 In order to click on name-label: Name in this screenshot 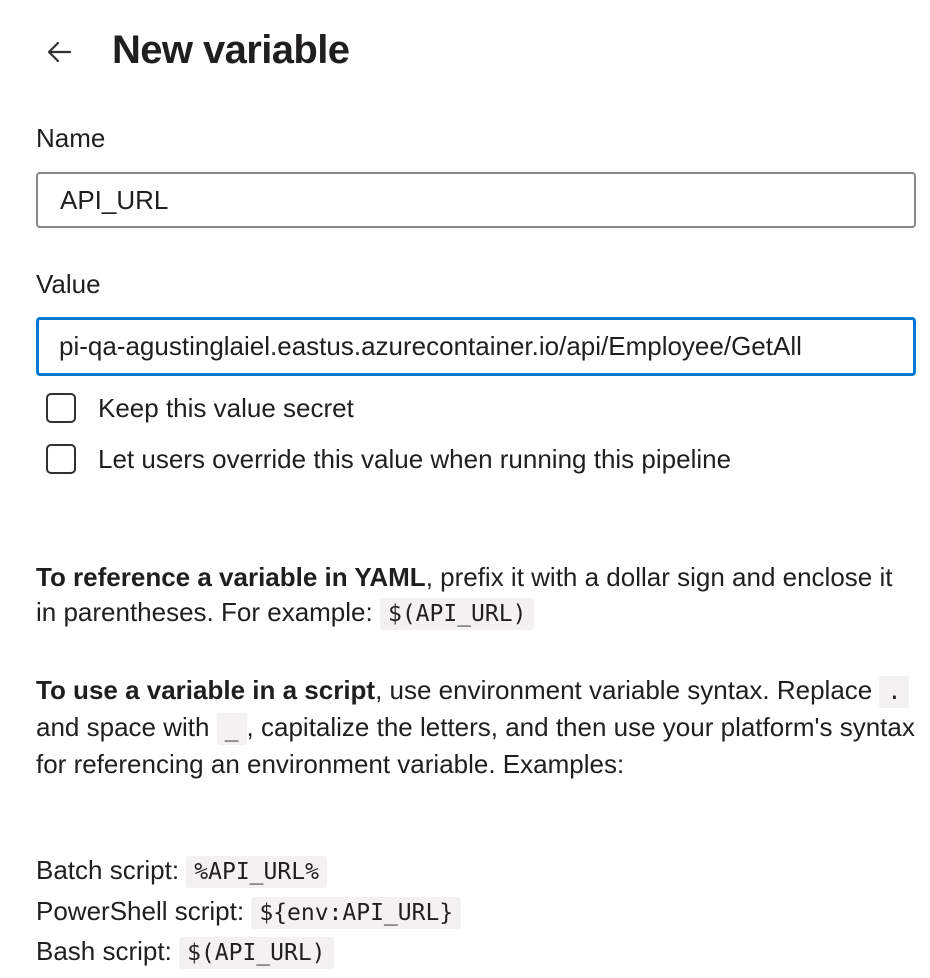, I will do `click(71, 138)`.